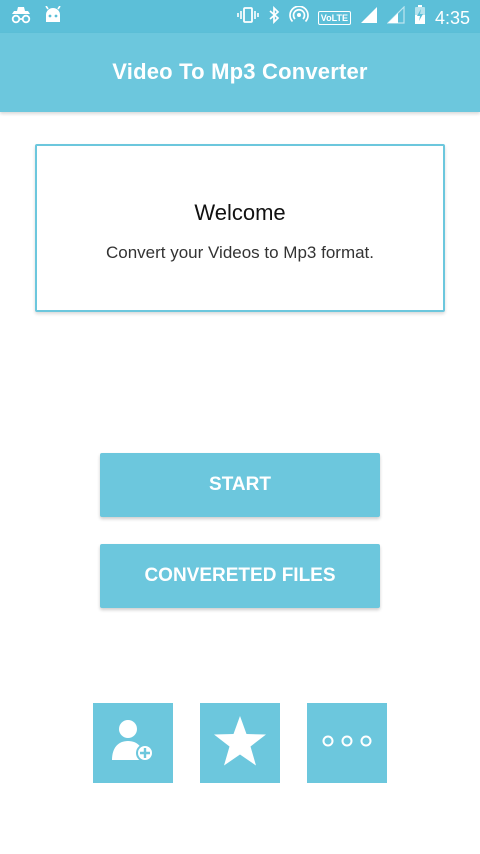 The image size is (480, 854). Describe the element at coordinates (247, 17) in the screenshot. I see `vibrate-icon` at that location.